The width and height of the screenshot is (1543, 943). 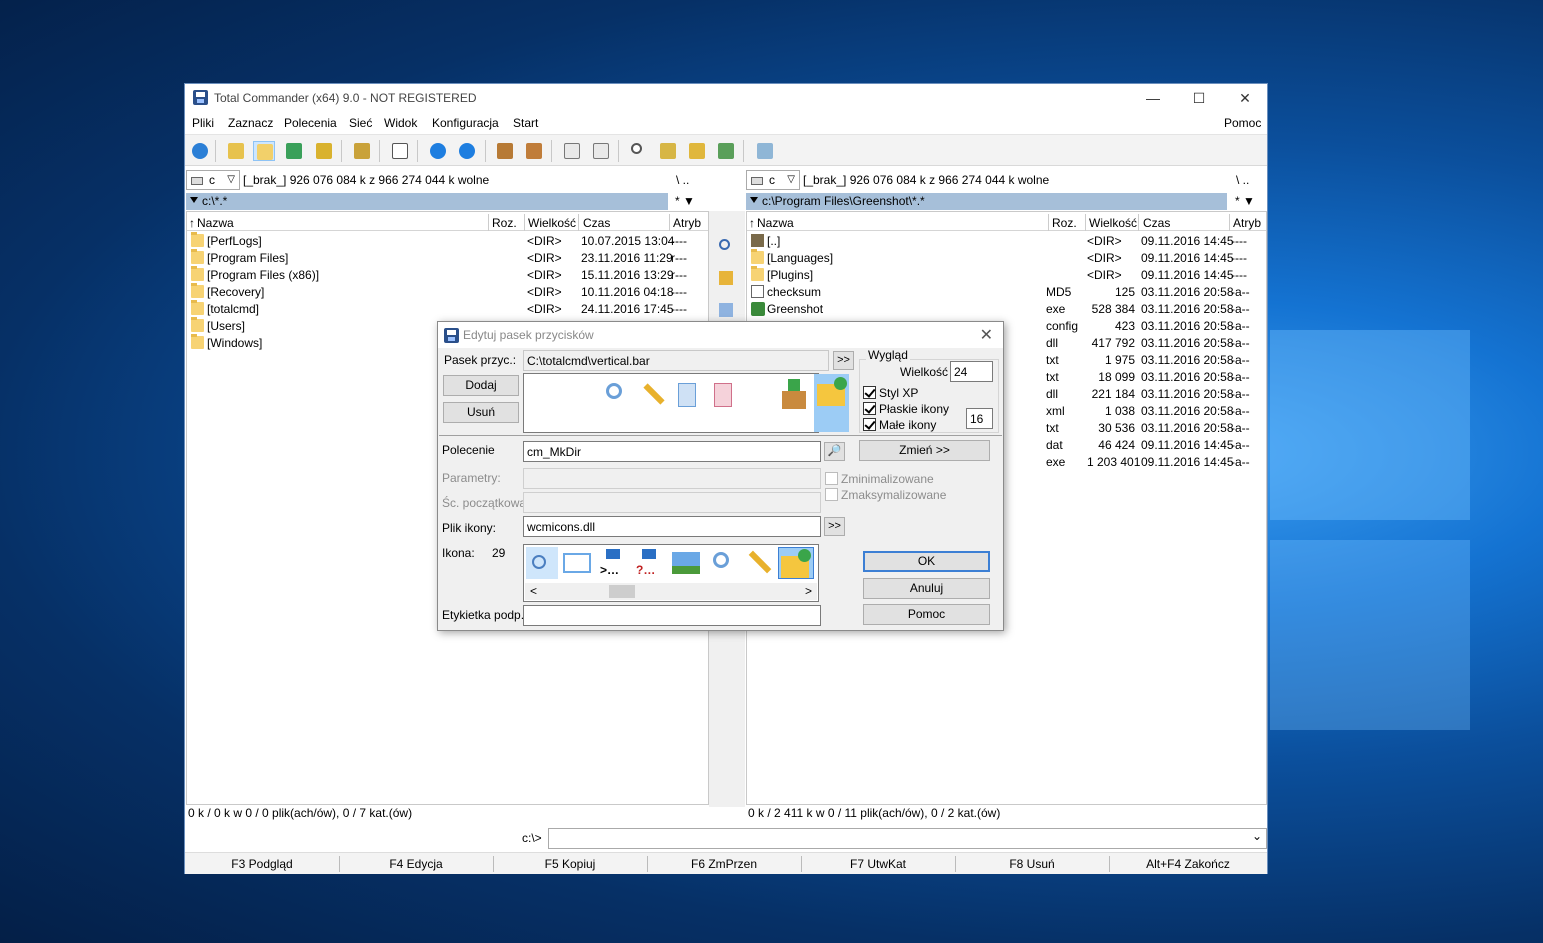 I want to click on f7-mkdir-button: F7 UtwKat, so click(x=878, y=864).